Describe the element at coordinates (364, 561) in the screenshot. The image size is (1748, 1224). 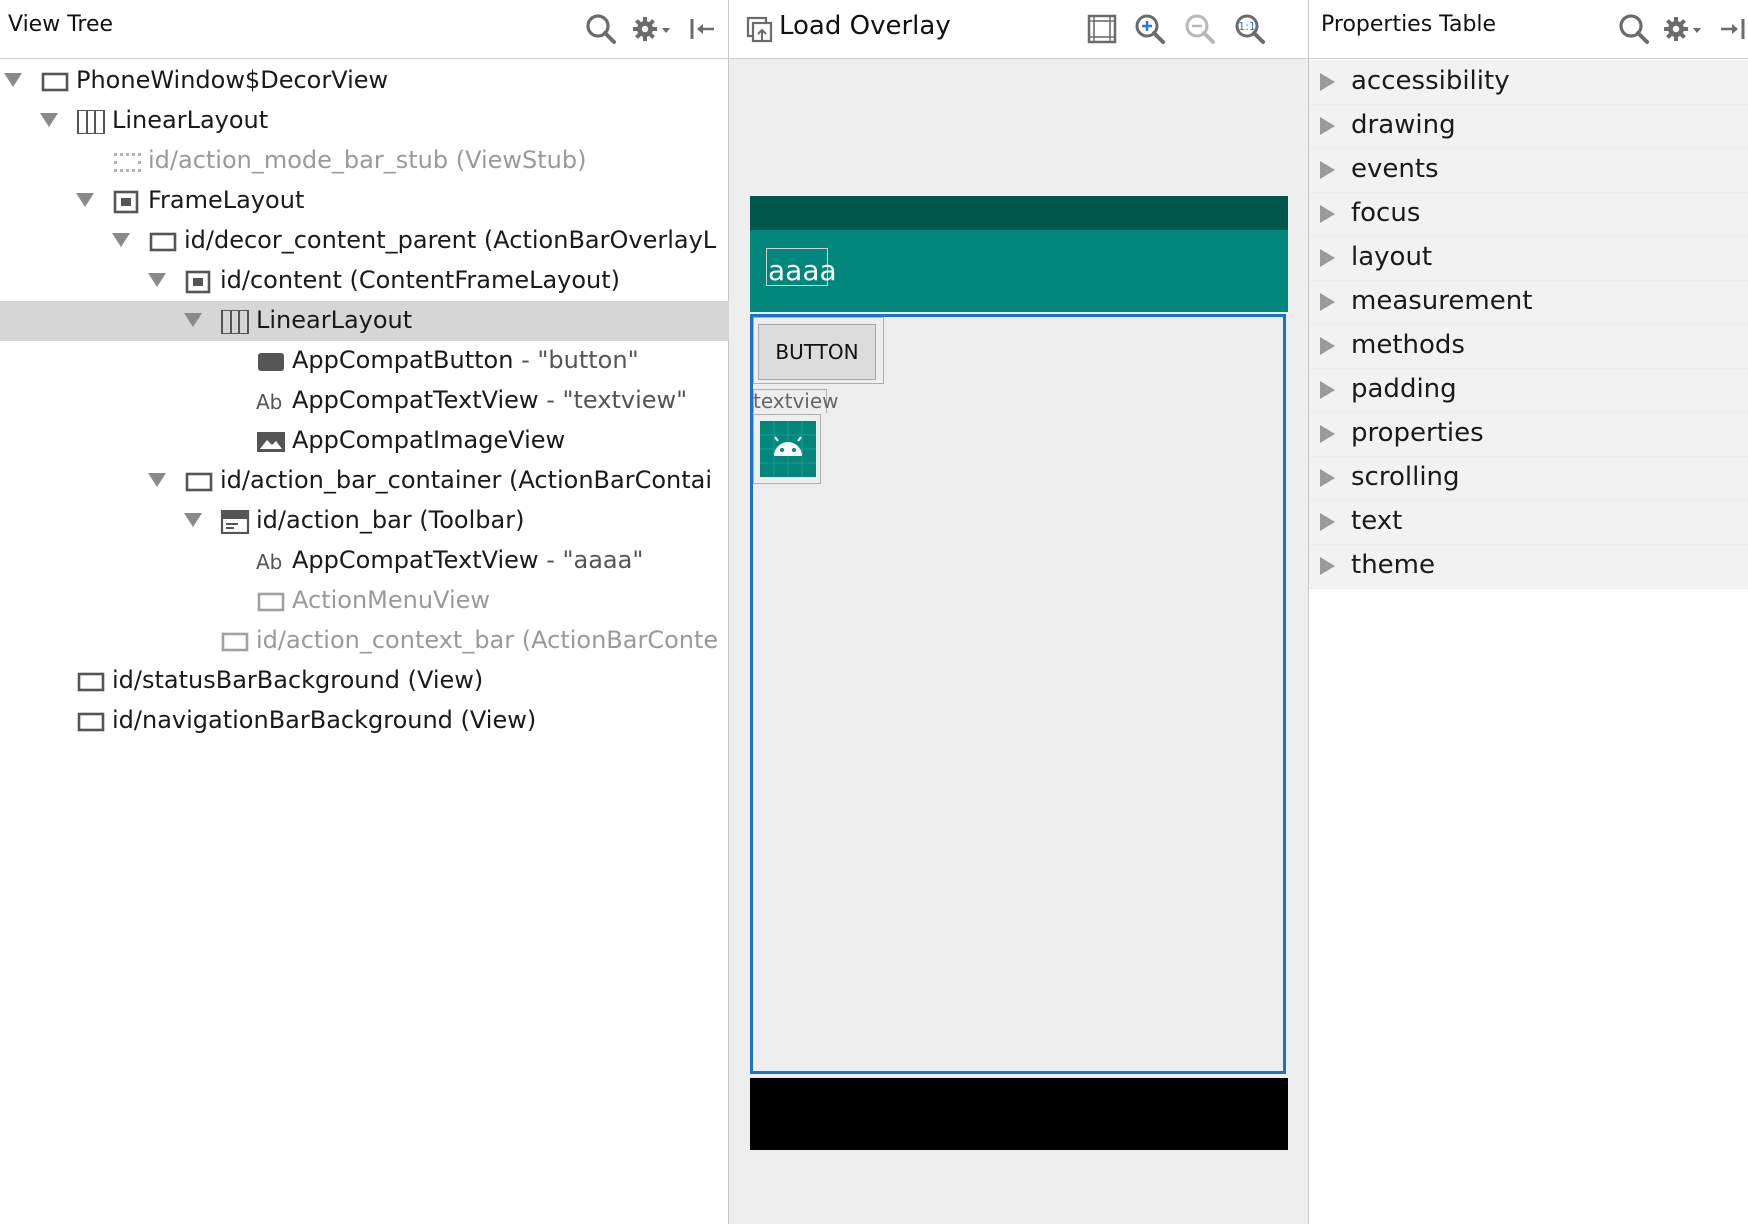
I see `tree-node: Ab AppCompatTextView - "aaaa"` at that location.